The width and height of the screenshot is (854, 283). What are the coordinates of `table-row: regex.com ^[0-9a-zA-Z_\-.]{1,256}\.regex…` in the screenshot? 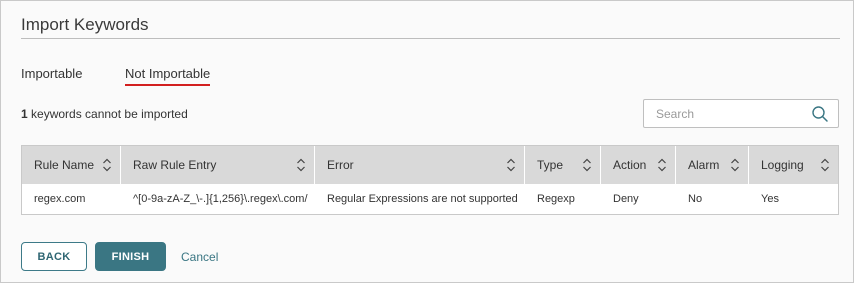 It's located at (430, 199).